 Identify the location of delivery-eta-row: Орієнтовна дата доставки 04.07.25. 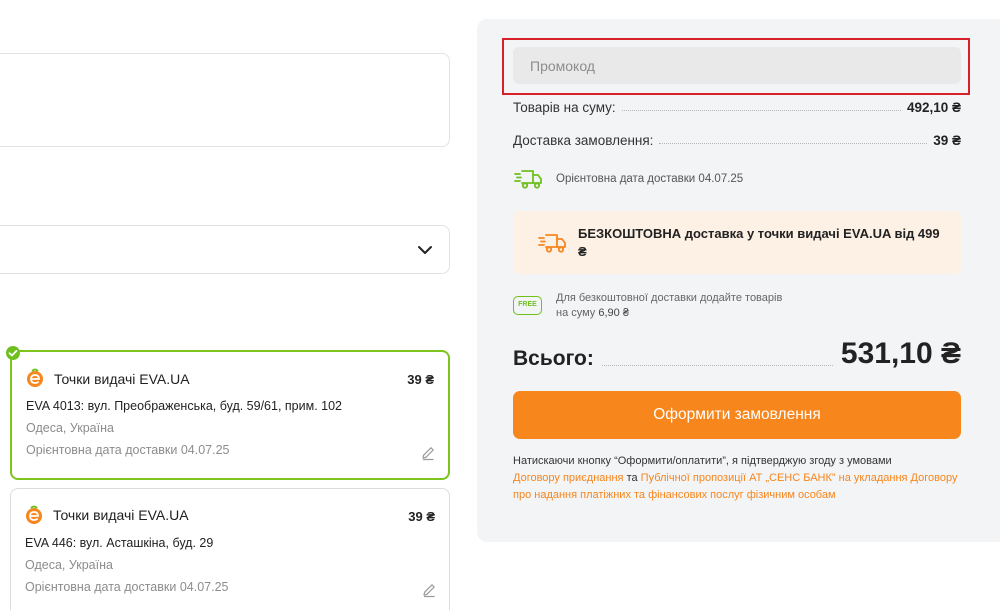
(628, 179).